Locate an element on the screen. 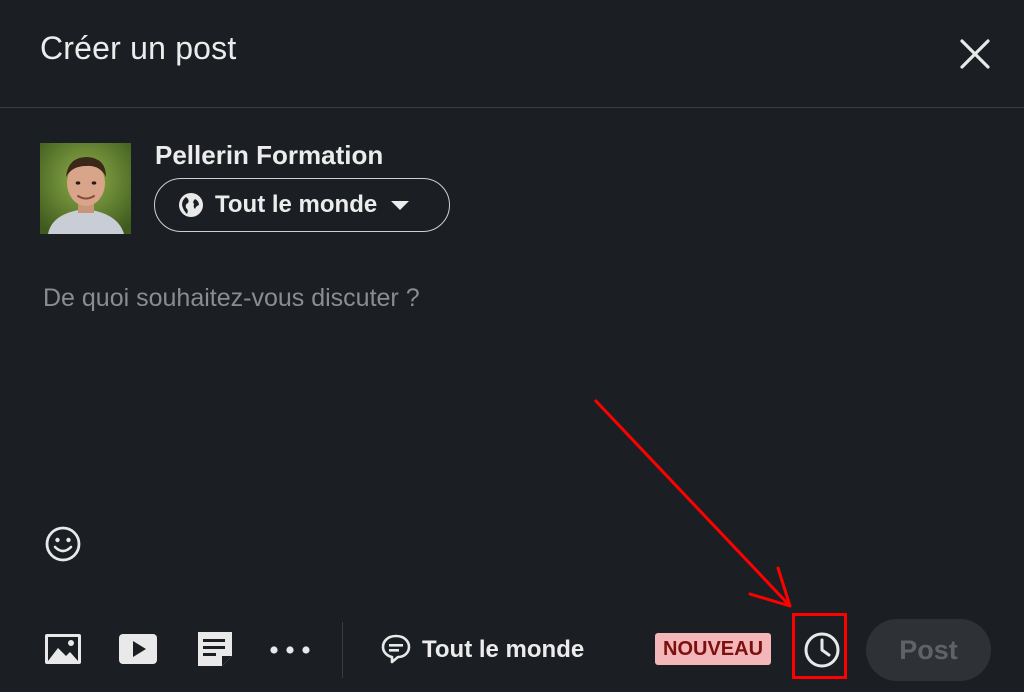 This screenshot has width=1024, height=692. more-icon is located at coordinates (290, 650).